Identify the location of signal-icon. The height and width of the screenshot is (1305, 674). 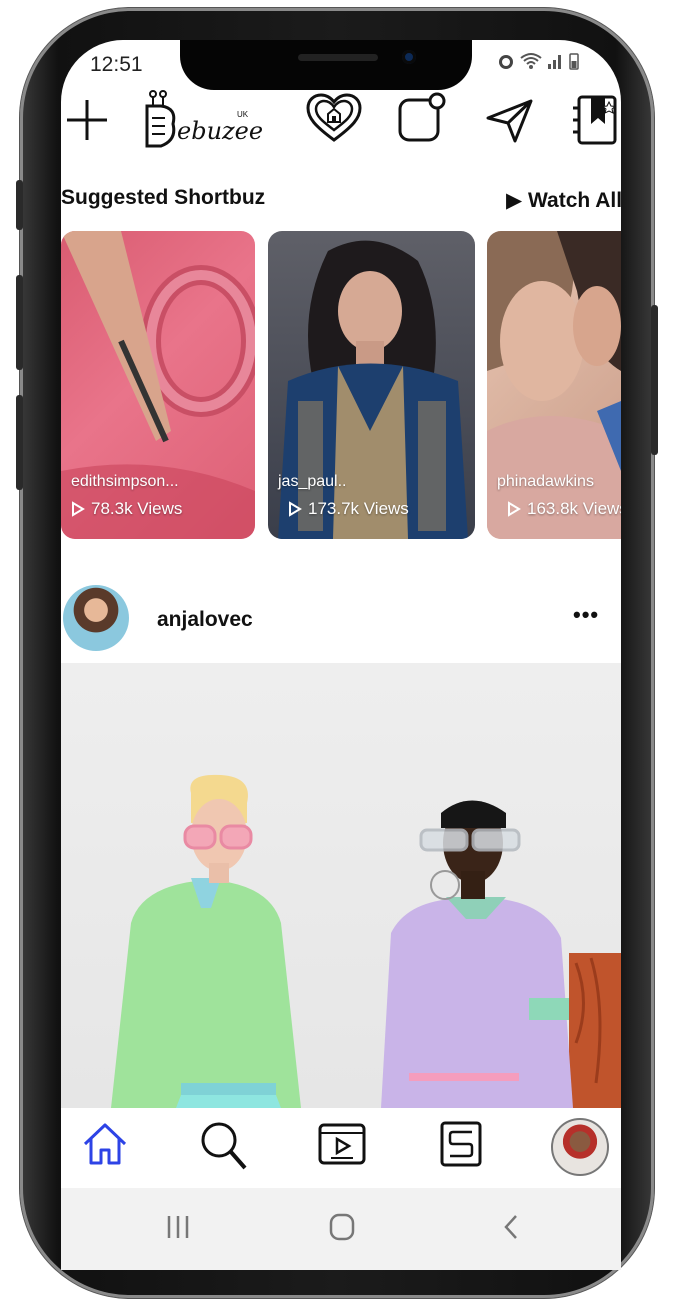
(554, 62).